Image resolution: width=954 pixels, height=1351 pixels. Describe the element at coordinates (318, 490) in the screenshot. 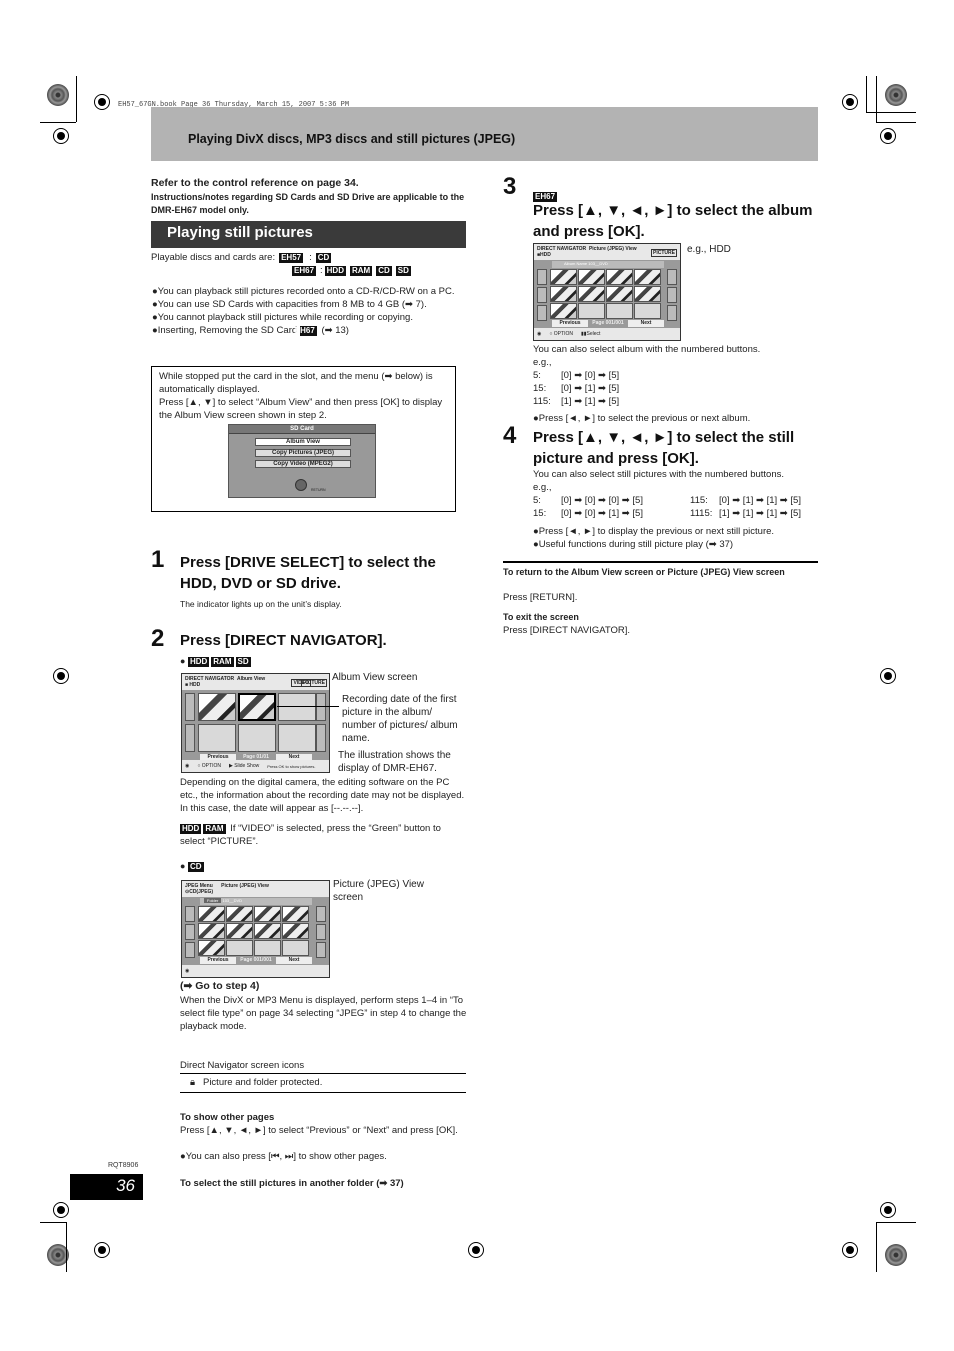

I see `return-label: RETURN` at that location.